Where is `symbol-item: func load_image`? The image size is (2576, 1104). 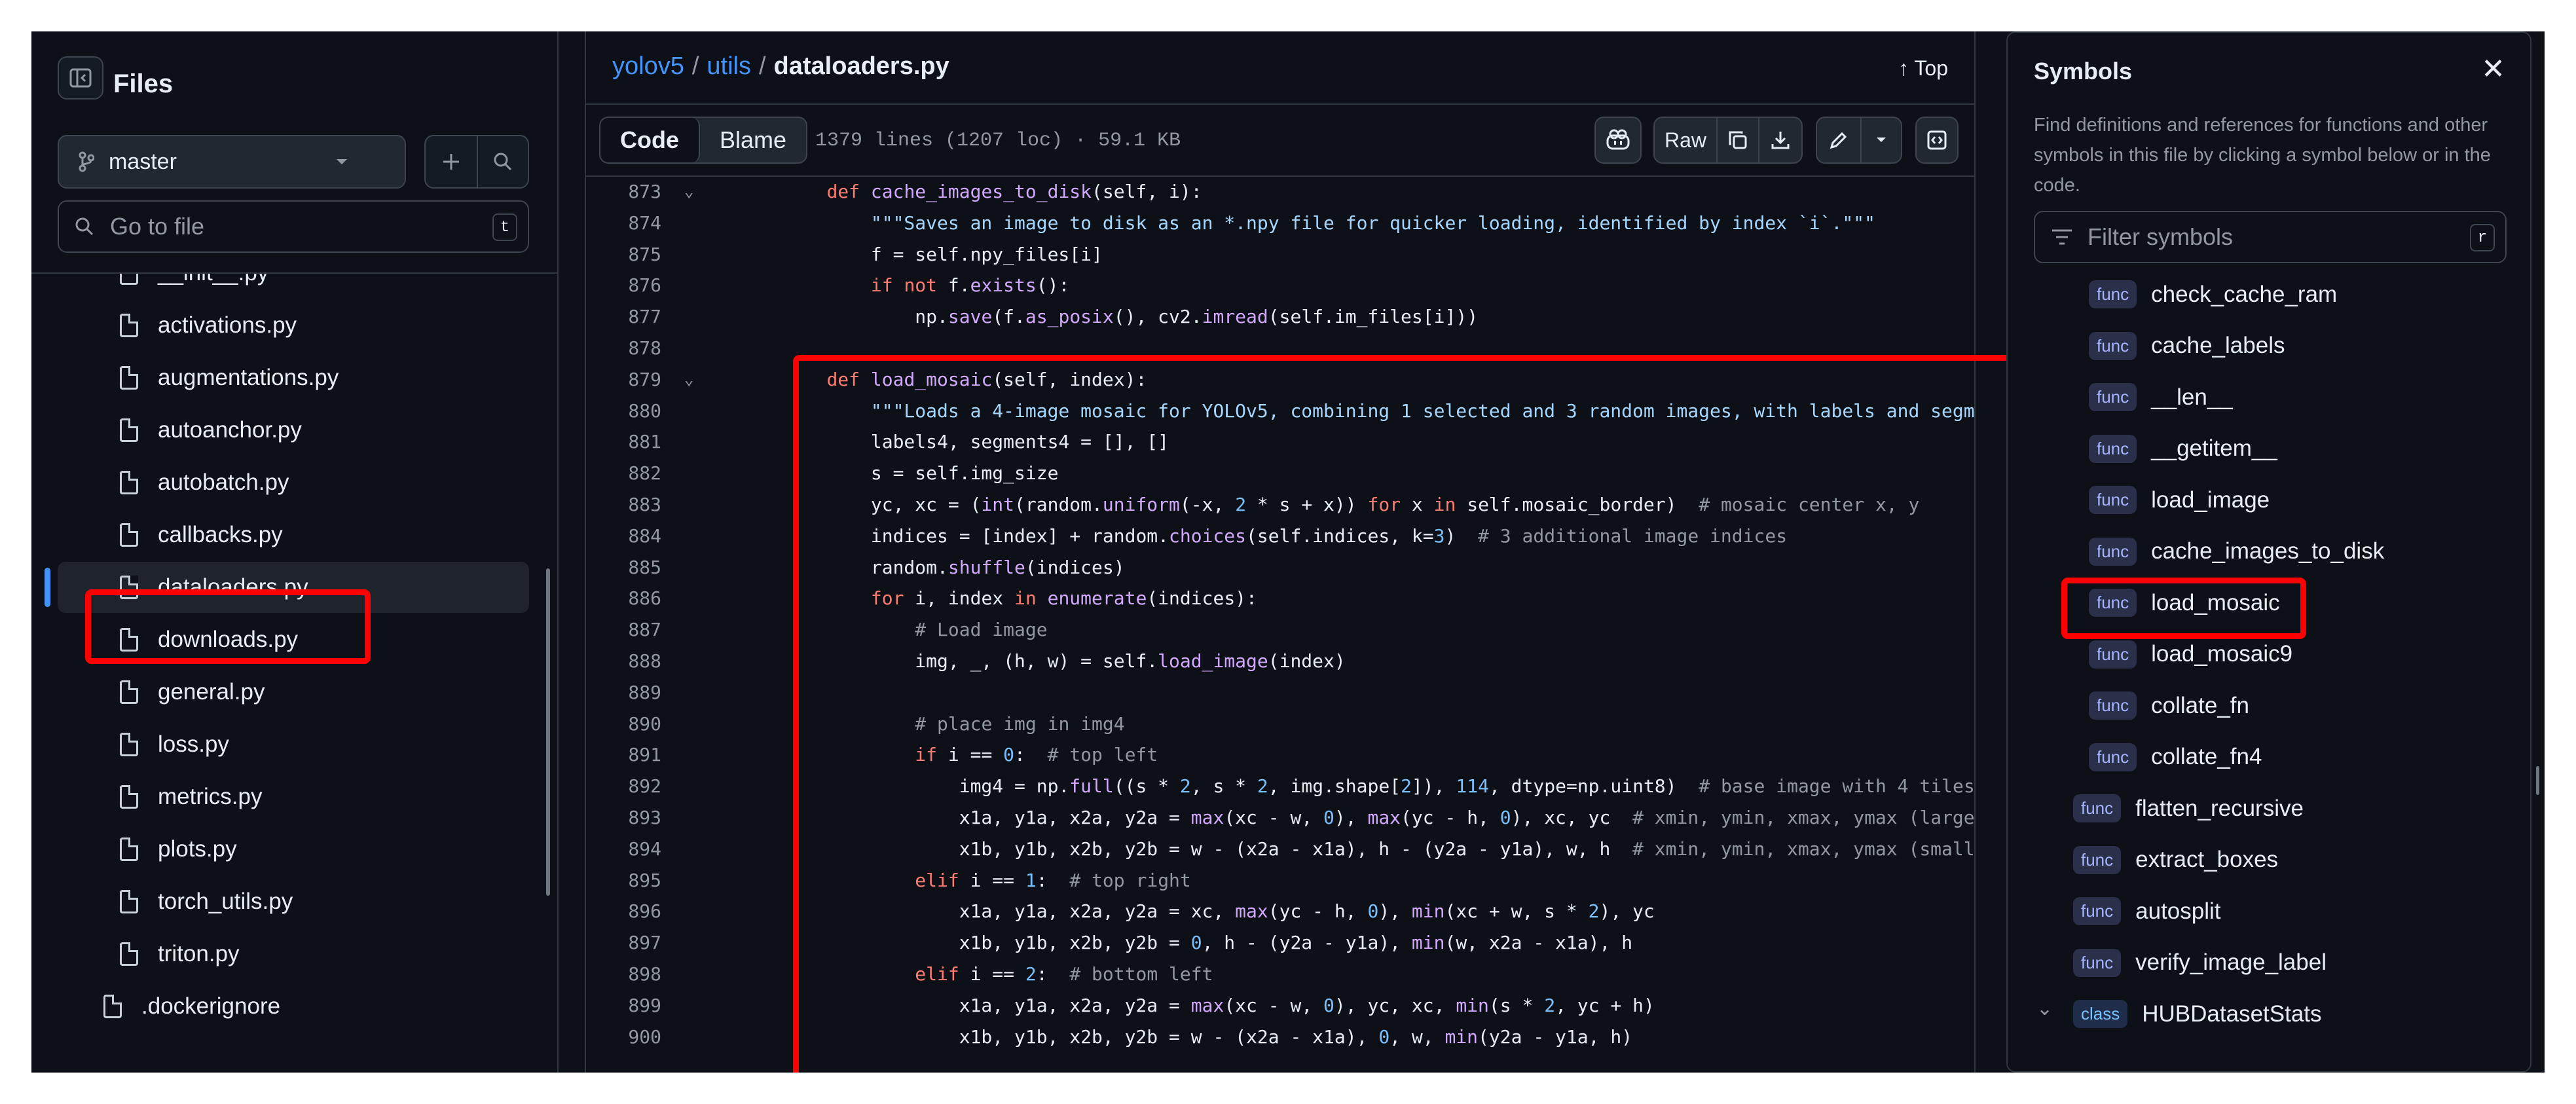
symbol-item: func load_image is located at coordinates (2179, 500).